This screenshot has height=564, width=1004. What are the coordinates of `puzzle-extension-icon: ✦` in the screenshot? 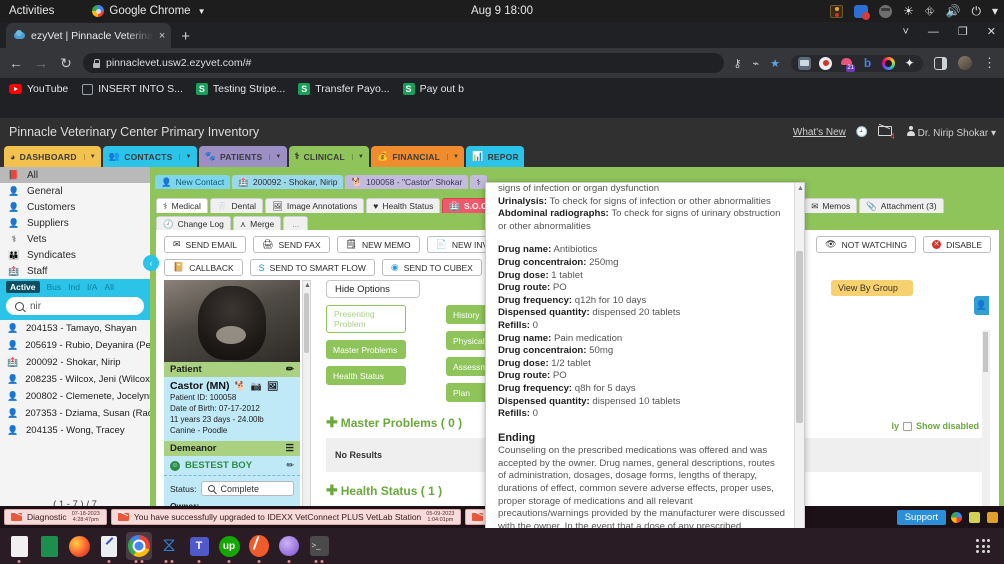 It's located at (909, 63).